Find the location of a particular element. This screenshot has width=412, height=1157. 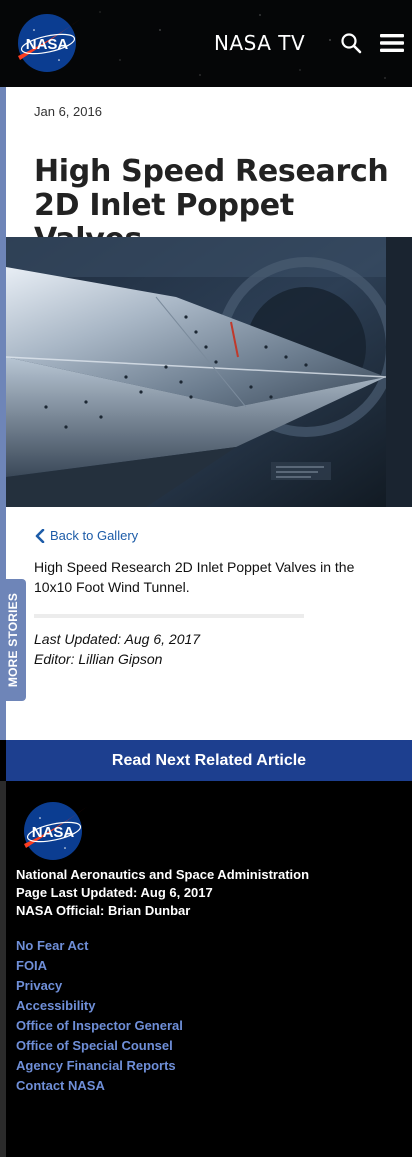

caption-divider is located at coordinates (169, 616).